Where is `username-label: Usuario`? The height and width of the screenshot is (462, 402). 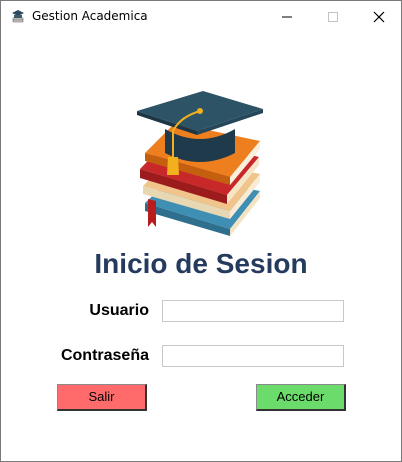 username-label: Usuario is located at coordinates (119, 310).